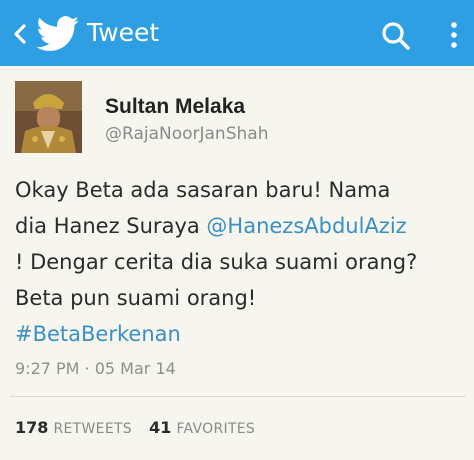 The image size is (474, 460). I want to click on back-button, so click(46, 34).